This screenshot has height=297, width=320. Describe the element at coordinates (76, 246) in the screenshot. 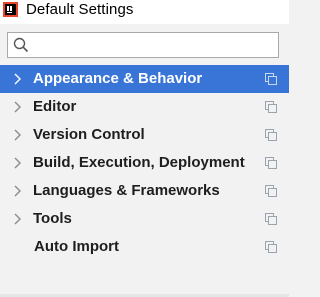

I see `tree-item-label: Auto Import` at that location.